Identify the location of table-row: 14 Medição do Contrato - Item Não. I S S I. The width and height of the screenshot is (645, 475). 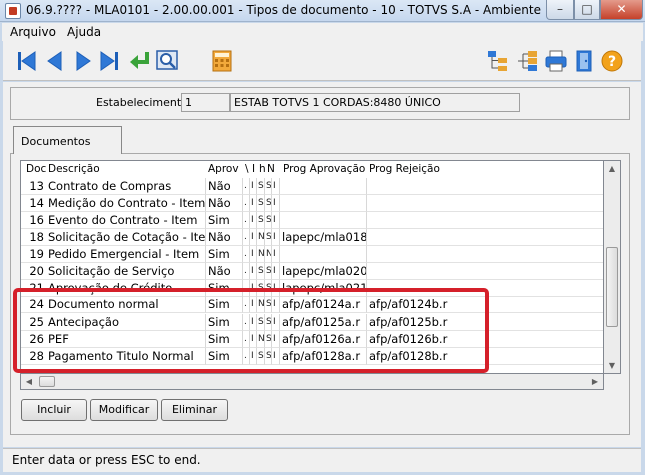
(312, 203).